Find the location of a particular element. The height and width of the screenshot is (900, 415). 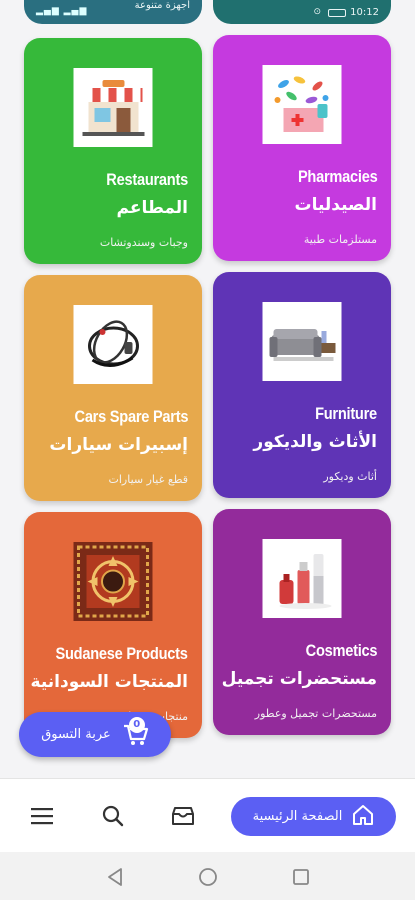

location-icon: ⊙ is located at coordinates (317, 12).